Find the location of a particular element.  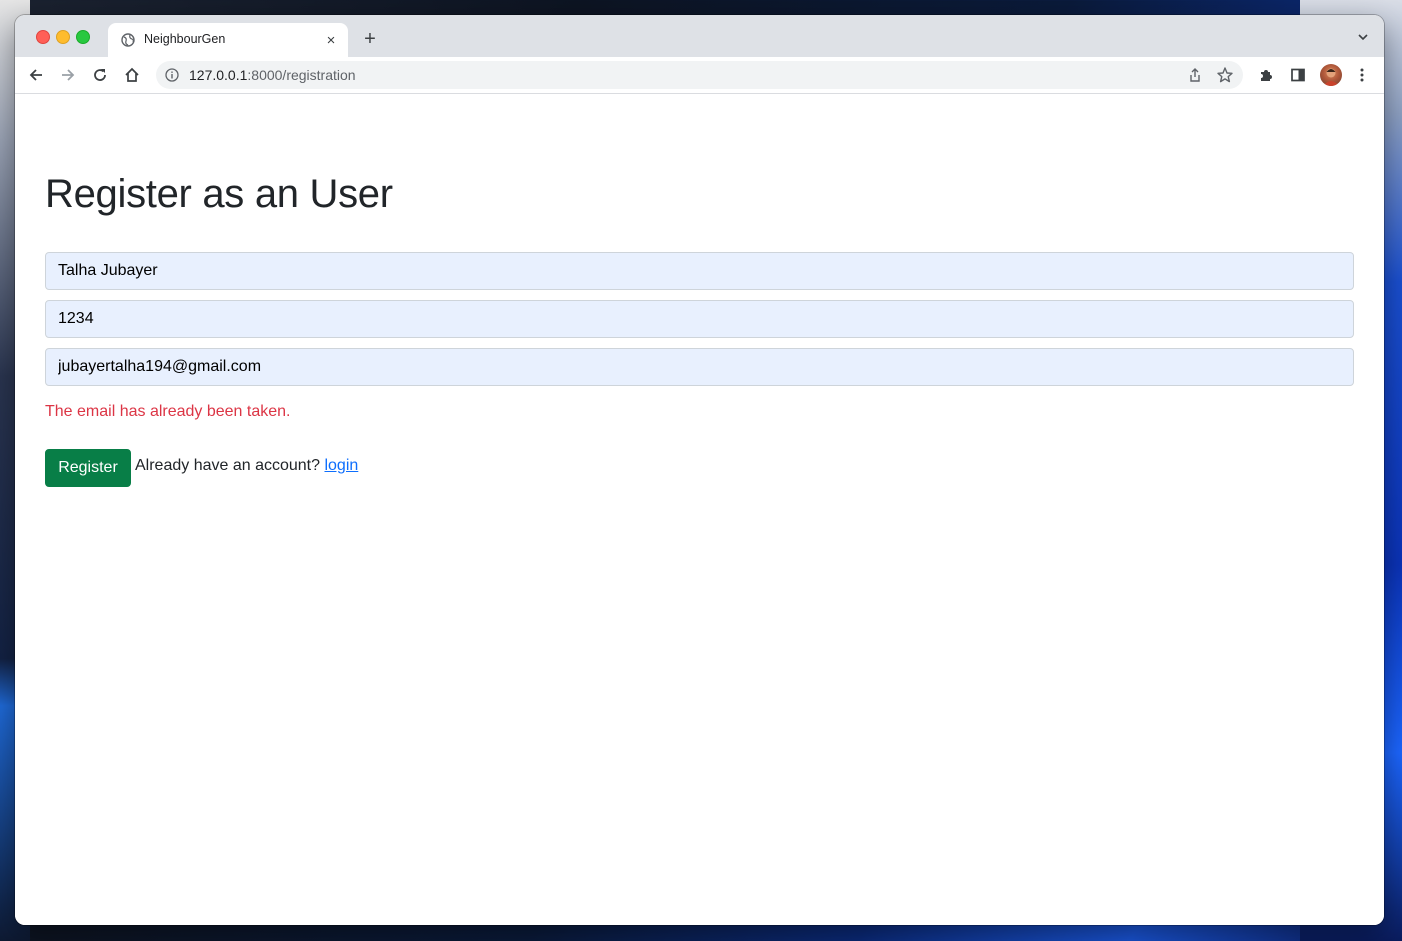

side-panel-icon is located at coordinates (1298, 75).